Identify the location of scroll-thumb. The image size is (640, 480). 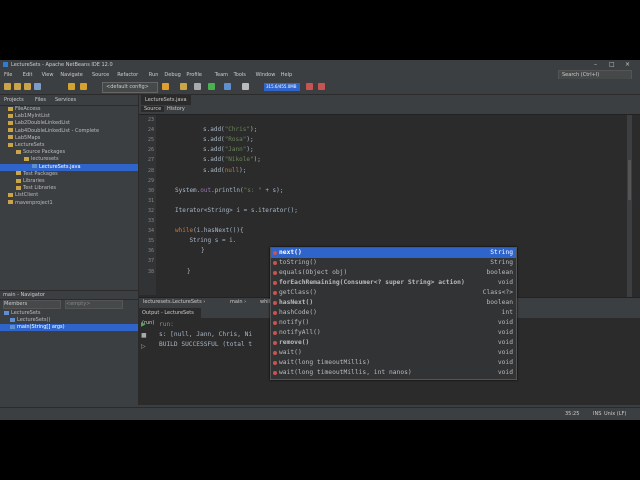
(629, 180).